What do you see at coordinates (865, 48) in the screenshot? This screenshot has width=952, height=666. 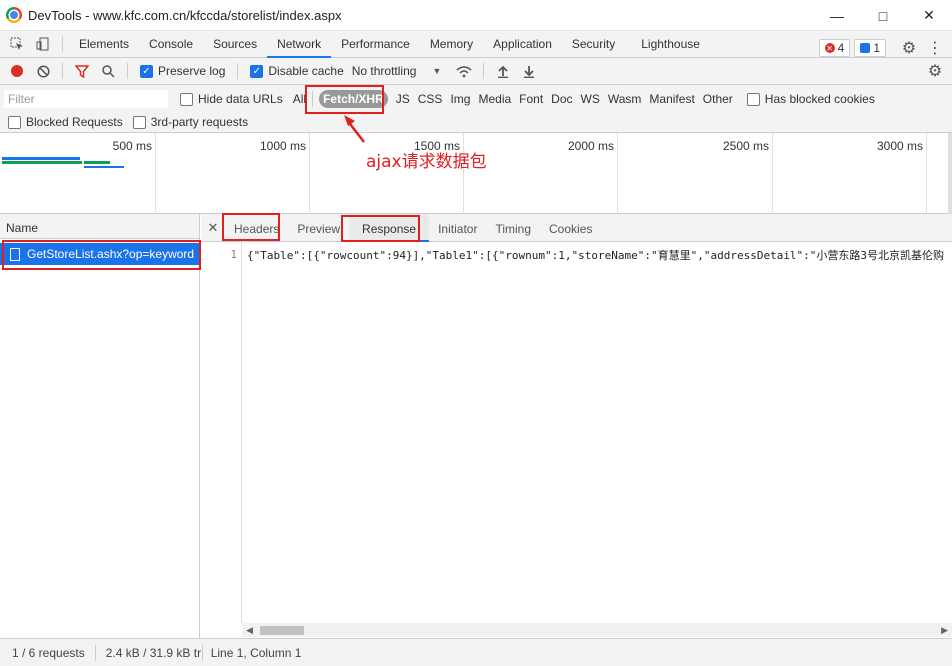 I see `message-icon` at bounding box center [865, 48].